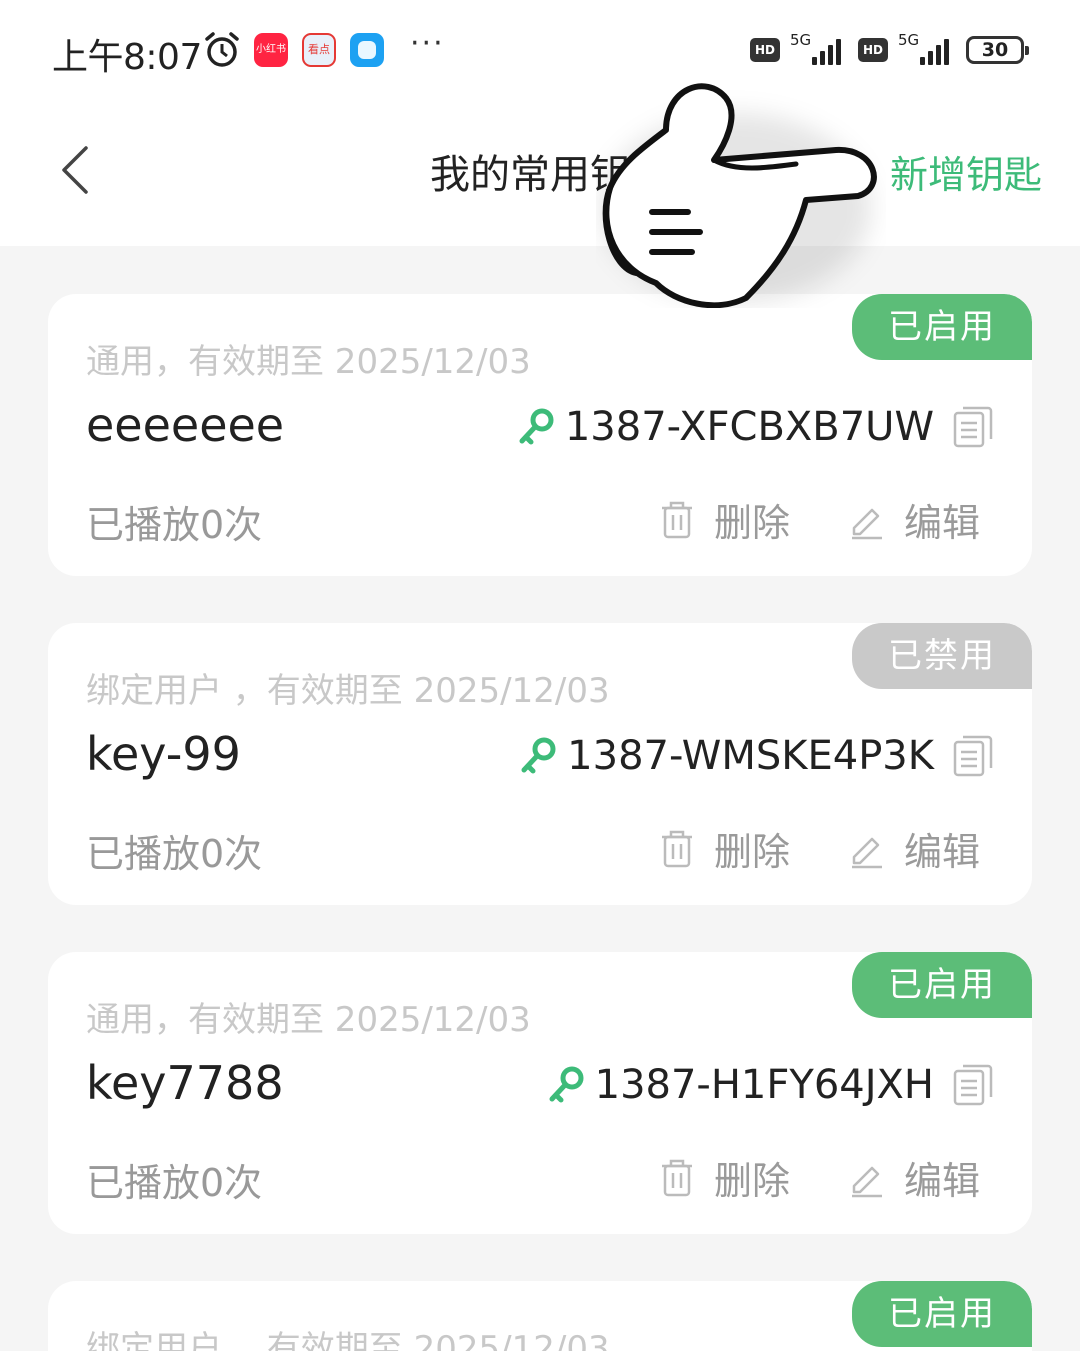 The image size is (1080, 1351). What do you see at coordinates (222, 49) in the screenshot?
I see `alarm-icon` at bounding box center [222, 49].